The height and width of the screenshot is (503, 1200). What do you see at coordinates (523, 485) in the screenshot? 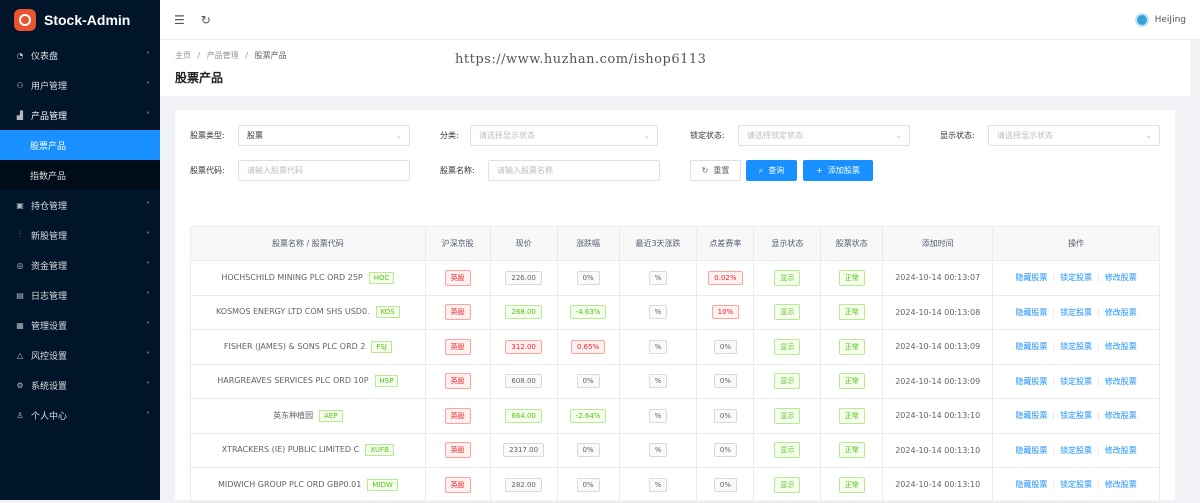
I see `price-cell: 282.00` at bounding box center [523, 485].